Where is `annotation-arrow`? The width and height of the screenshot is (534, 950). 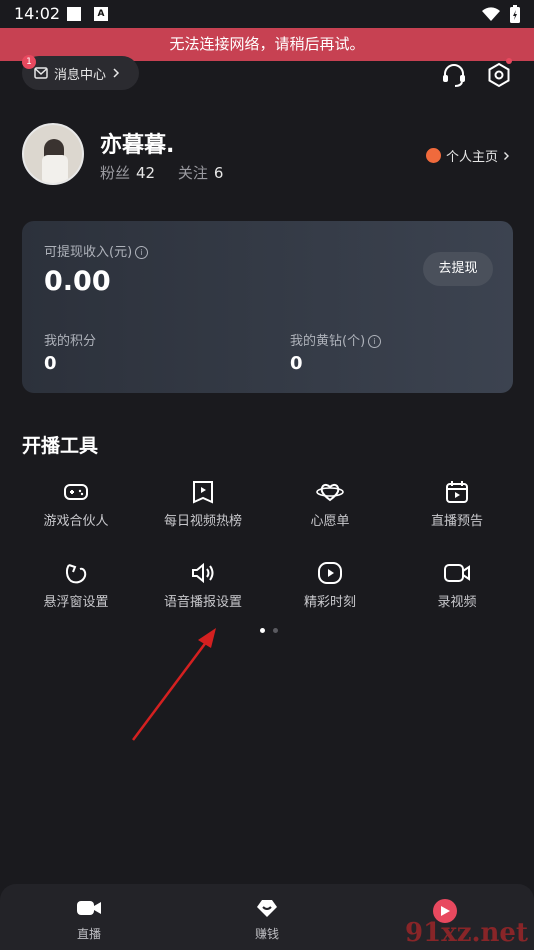 annotation-arrow is located at coordinates (173, 684).